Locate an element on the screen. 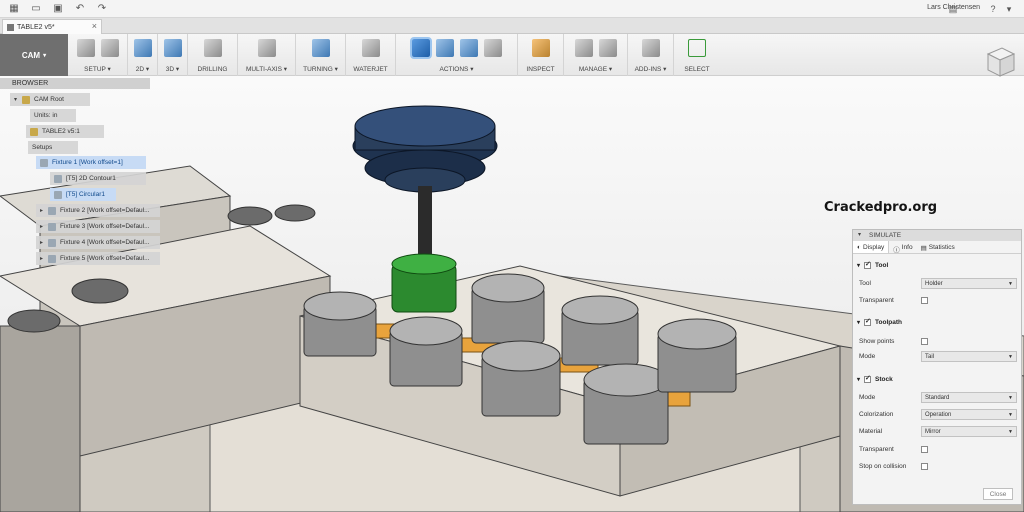 This screenshot has width=1024, height=512. stop-on-collision-row: Stop on collision is located at coordinates (938, 467).